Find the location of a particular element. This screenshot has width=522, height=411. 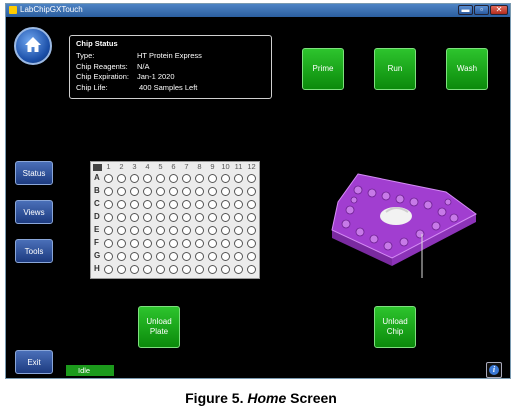

plate-column-header: 7 is located at coordinates (186, 166).